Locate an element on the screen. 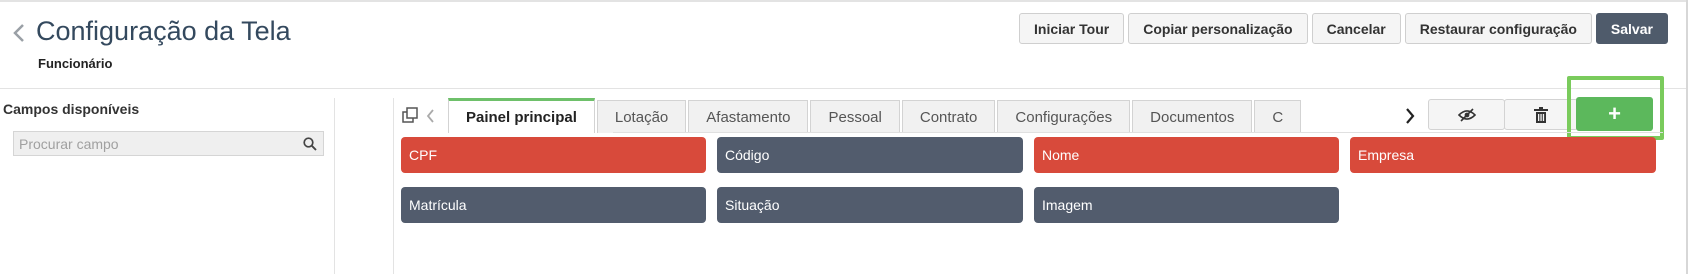 This screenshot has width=1700, height=274. sidebar-title: Campos disponíveis is located at coordinates (71, 109).